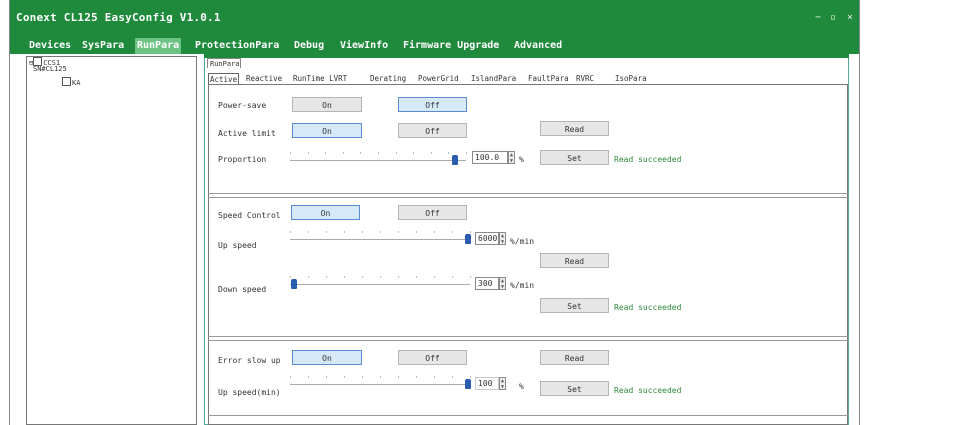 This screenshot has width=957, height=425. Describe the element at coordinates (224, 78) in the screenshot. I see `tab-active: Active` at that location.